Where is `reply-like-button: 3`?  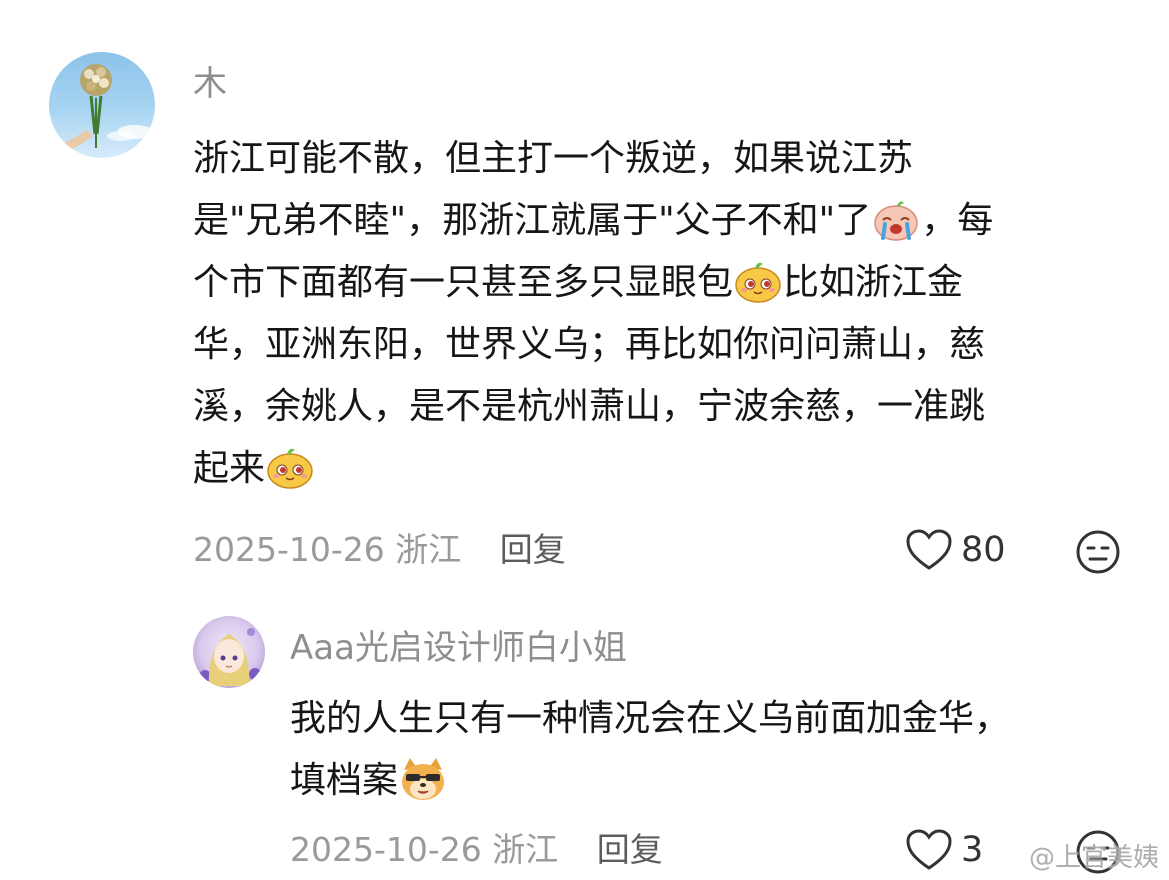
reply-like-button: 3 is located at coordinates (944, 850).